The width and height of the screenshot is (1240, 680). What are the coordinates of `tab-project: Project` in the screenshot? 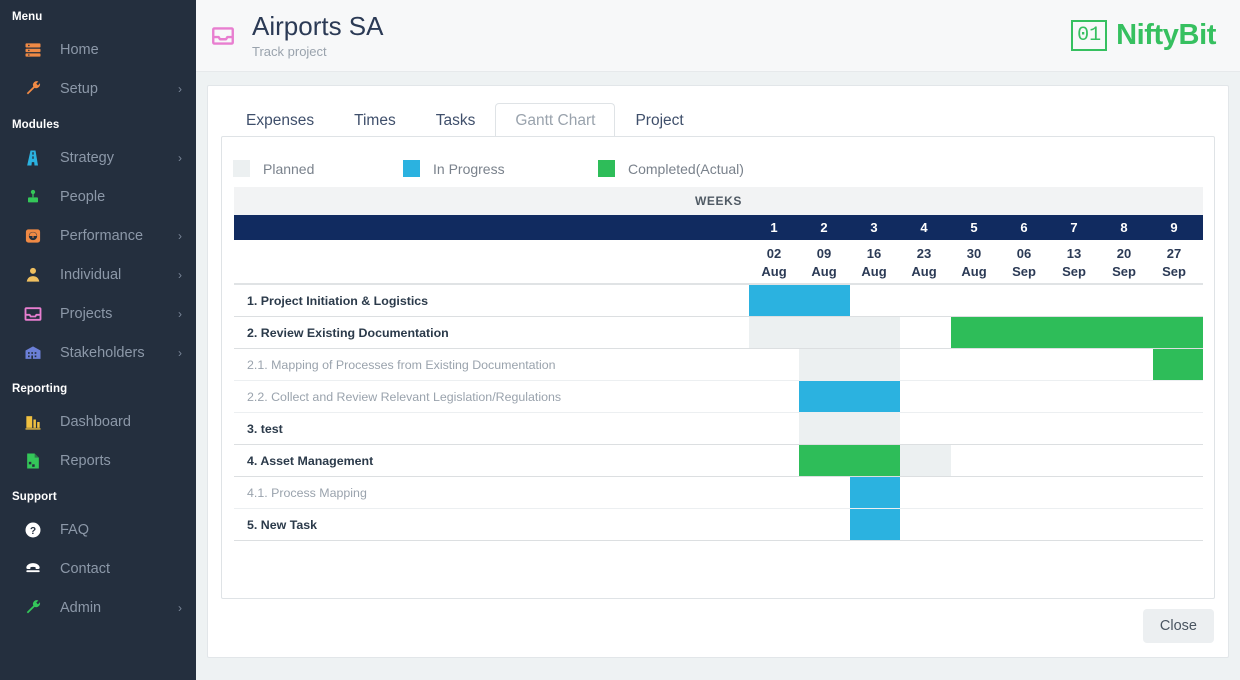 It's located at (659, 120).